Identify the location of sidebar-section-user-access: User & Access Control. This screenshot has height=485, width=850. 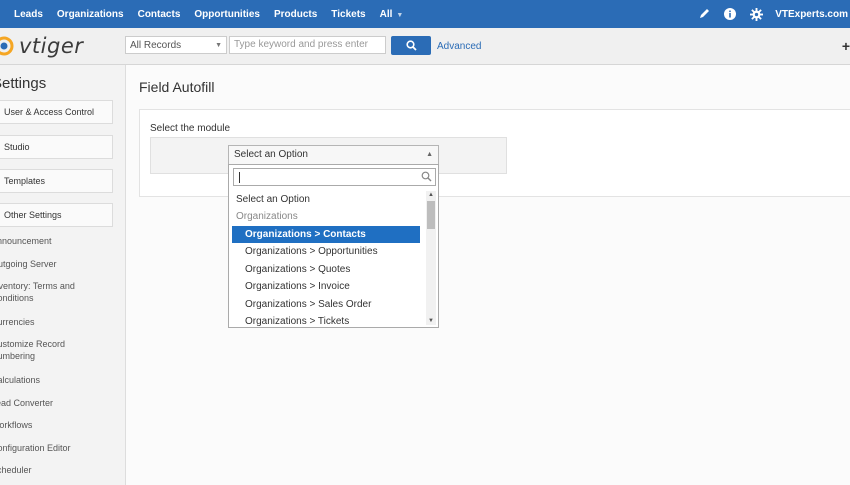
(56, 112).